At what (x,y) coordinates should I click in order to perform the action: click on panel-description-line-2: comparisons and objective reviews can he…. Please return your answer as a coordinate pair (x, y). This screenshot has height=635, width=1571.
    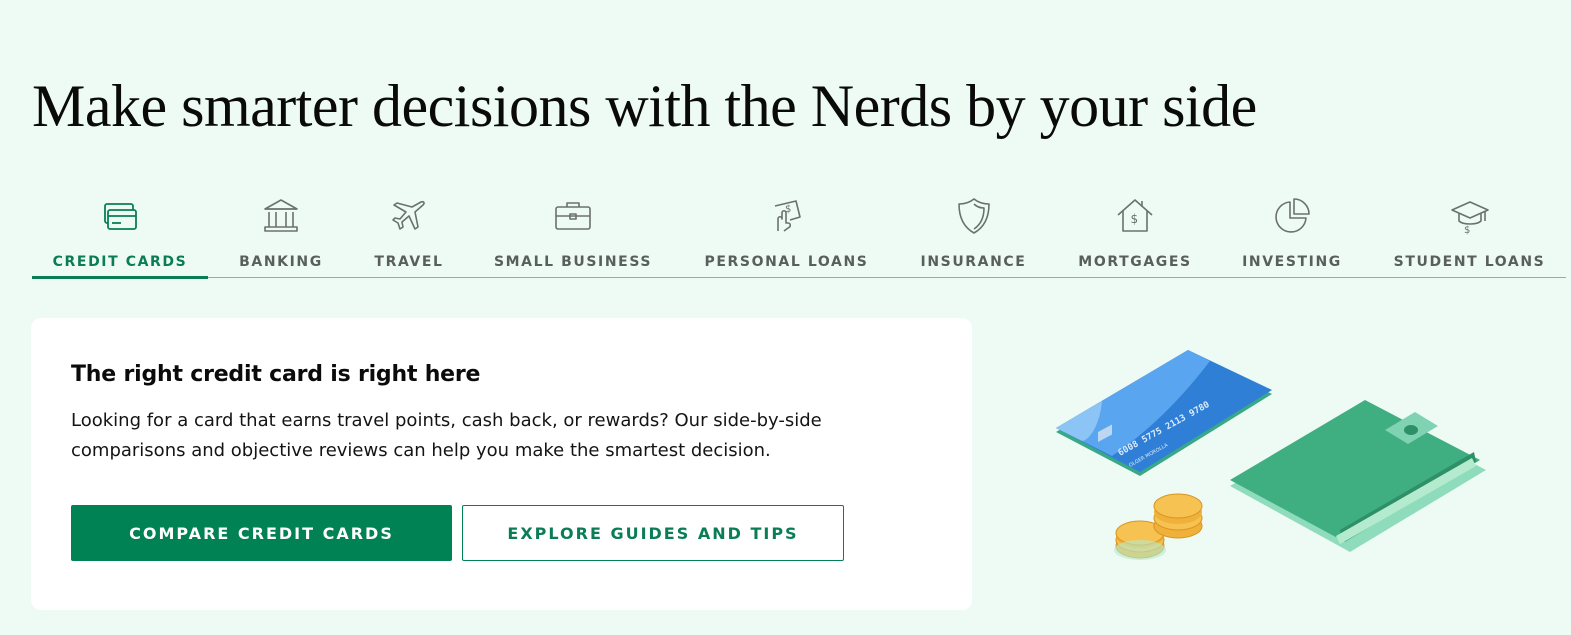
    Looking at the image, I should click on (421, 450).